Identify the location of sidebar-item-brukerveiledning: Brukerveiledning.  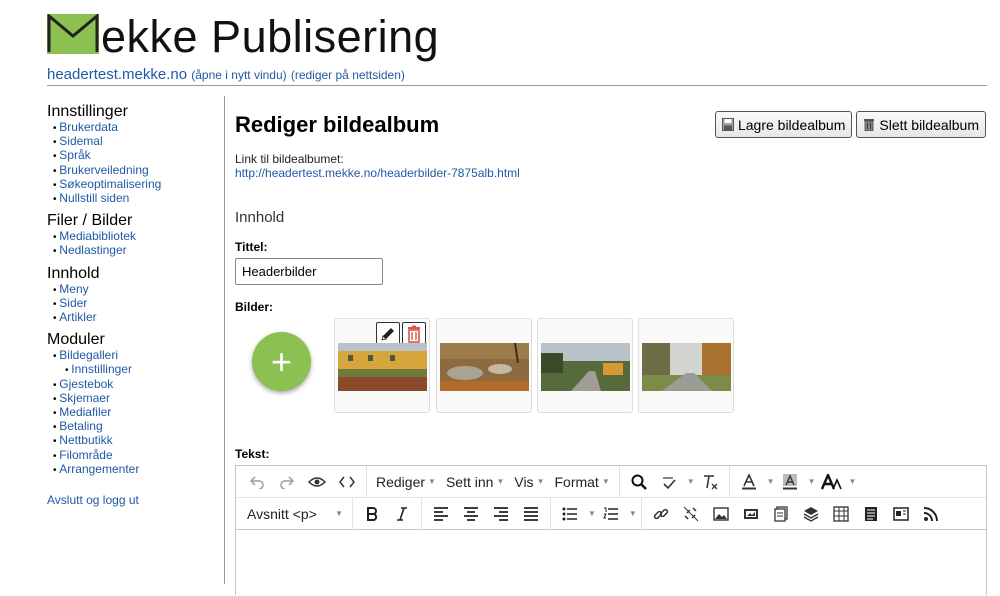
(137, 170).